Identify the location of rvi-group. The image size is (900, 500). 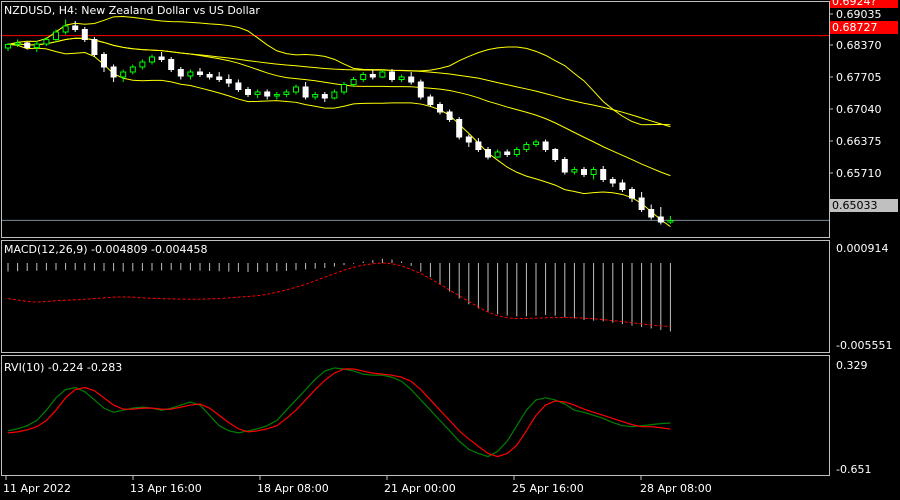
(339, 412).